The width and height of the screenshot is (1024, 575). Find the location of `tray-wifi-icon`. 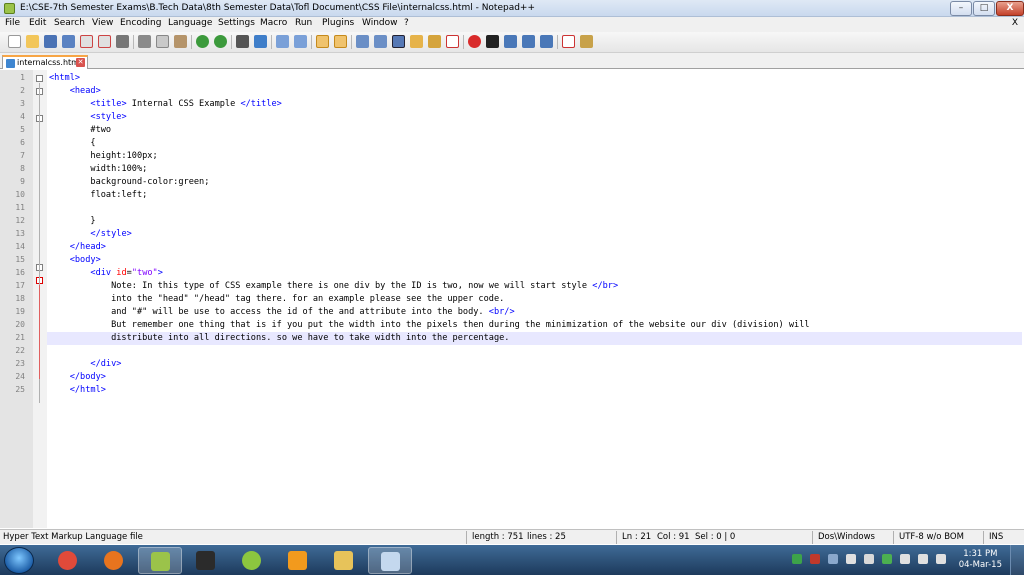

tray-wifi-icon is located at coordinates (941, 559).